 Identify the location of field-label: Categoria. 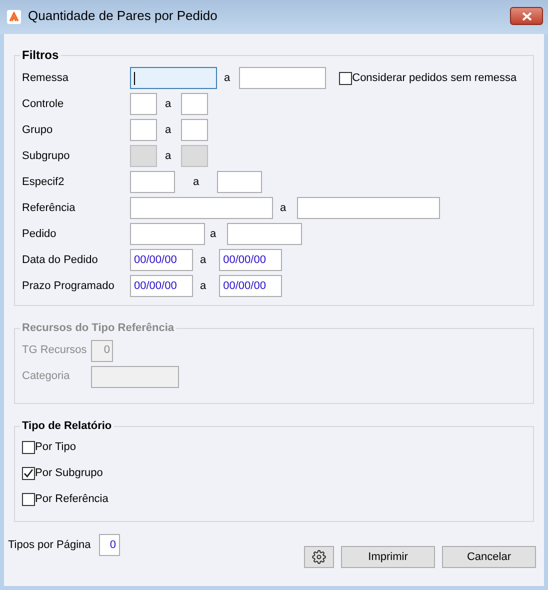
(46, 376).